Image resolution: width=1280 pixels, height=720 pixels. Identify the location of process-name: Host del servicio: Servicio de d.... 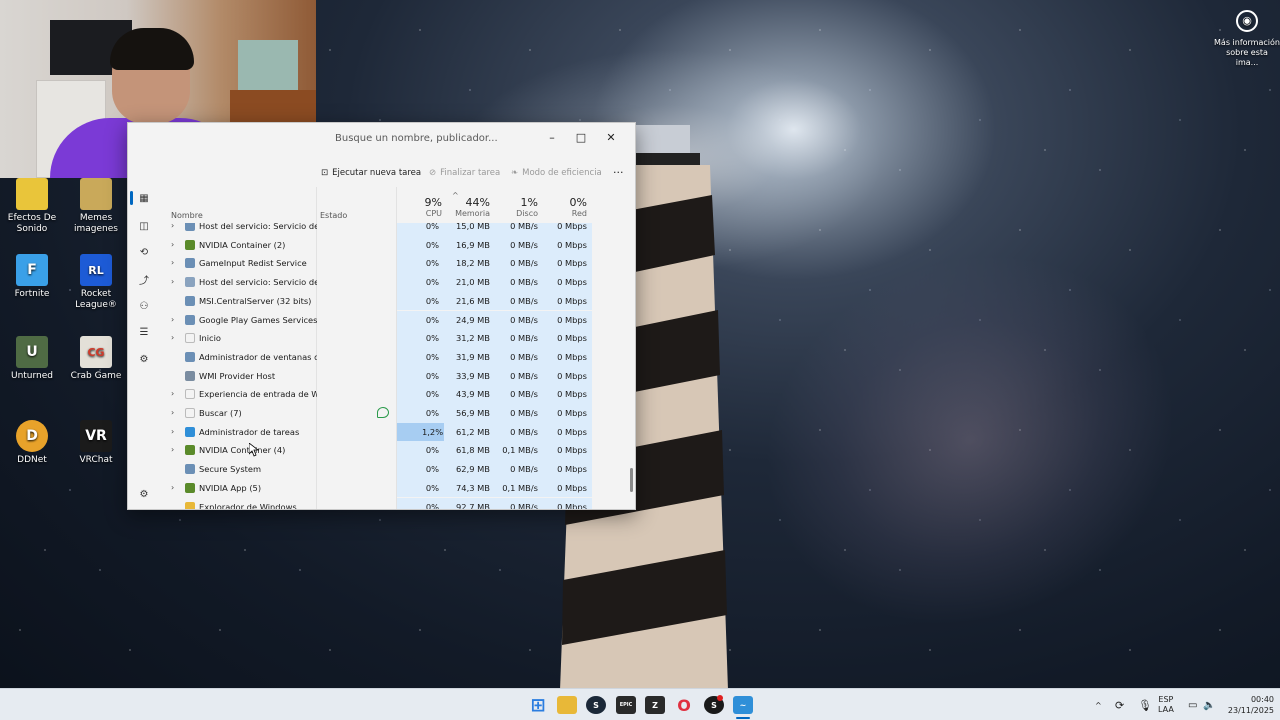
(258, 282).